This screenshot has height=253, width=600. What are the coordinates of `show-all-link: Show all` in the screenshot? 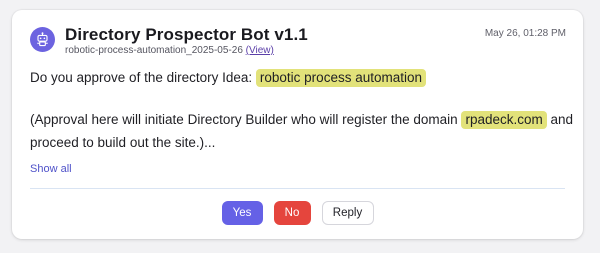 It's located at (51, 169).